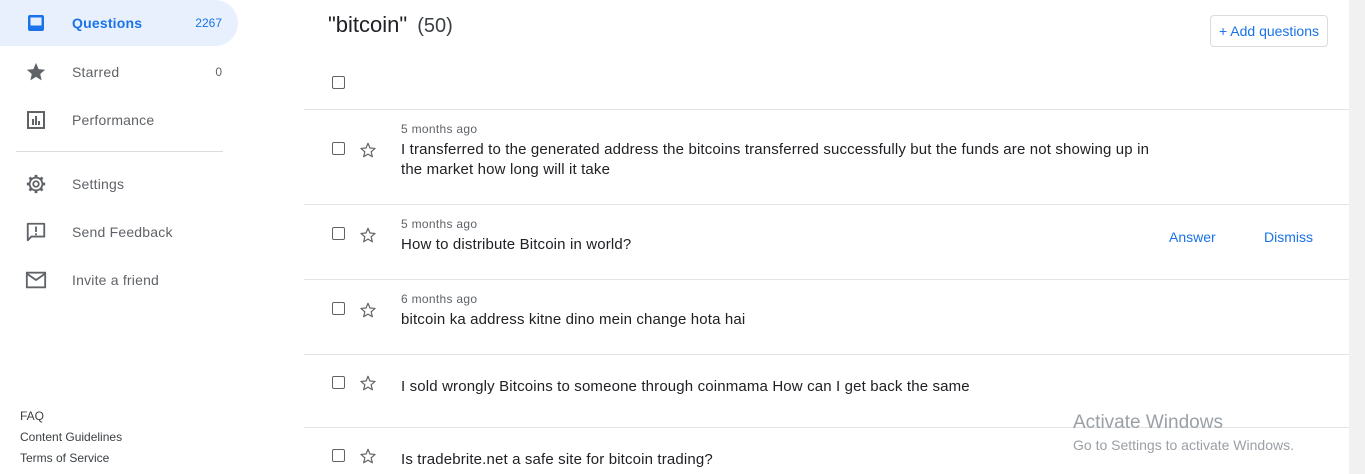 The image size is (1365, 474). What do you see at coordinates (1269, 31) in the screenshot?
I see `add-questions-button: + Add questions` at bounding box center [1269, 31].